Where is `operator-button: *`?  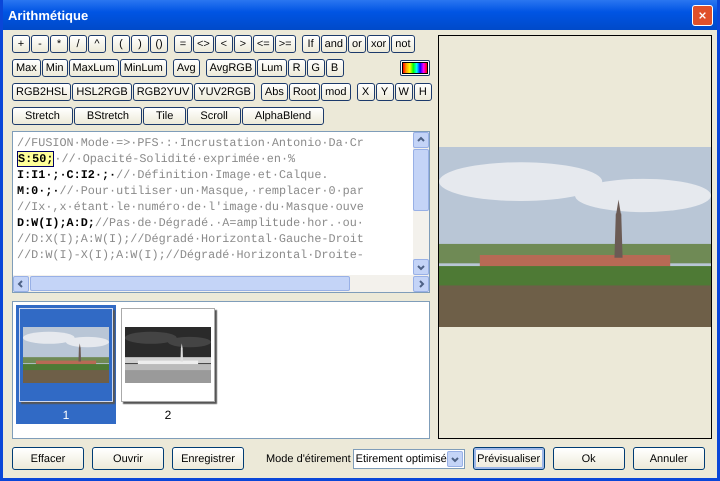
operator-button: * is located at coordinates (59, 44).